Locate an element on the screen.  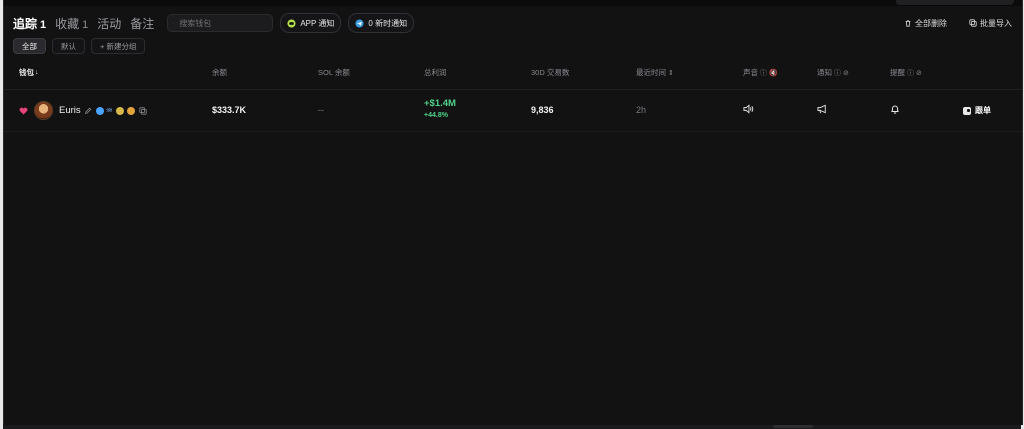
scroll-indicator is located at coordinates (793, 426).